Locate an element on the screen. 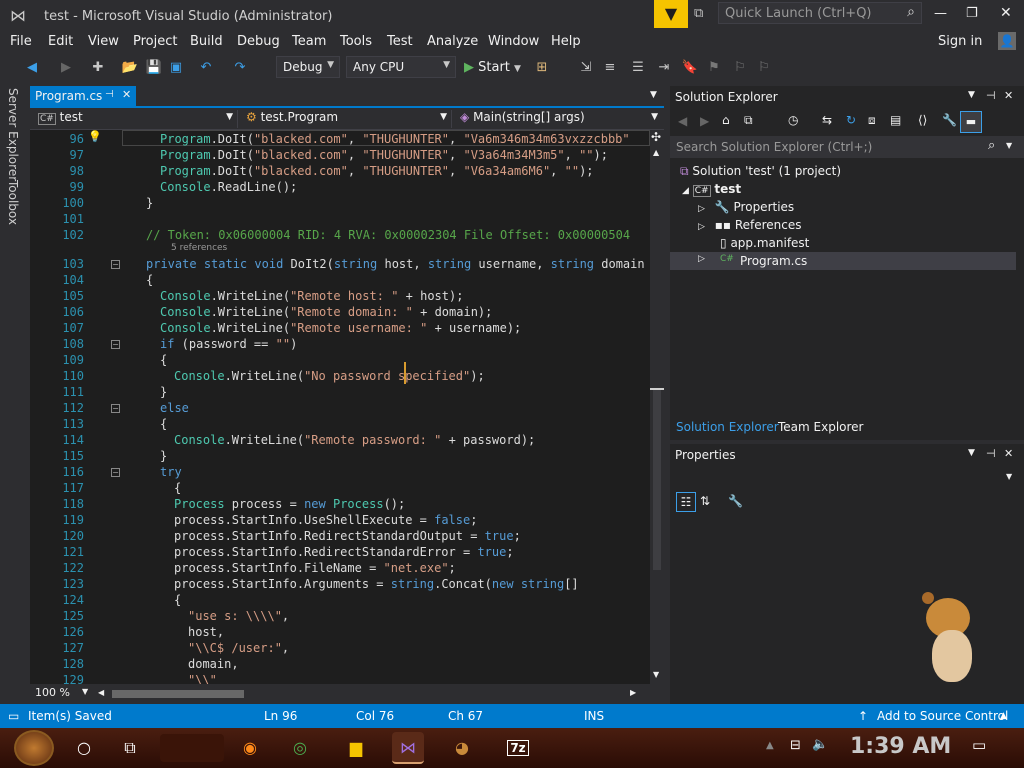 This screenshot has width=1024, height=768. code-line: host, is located at coordinates (206, 632).